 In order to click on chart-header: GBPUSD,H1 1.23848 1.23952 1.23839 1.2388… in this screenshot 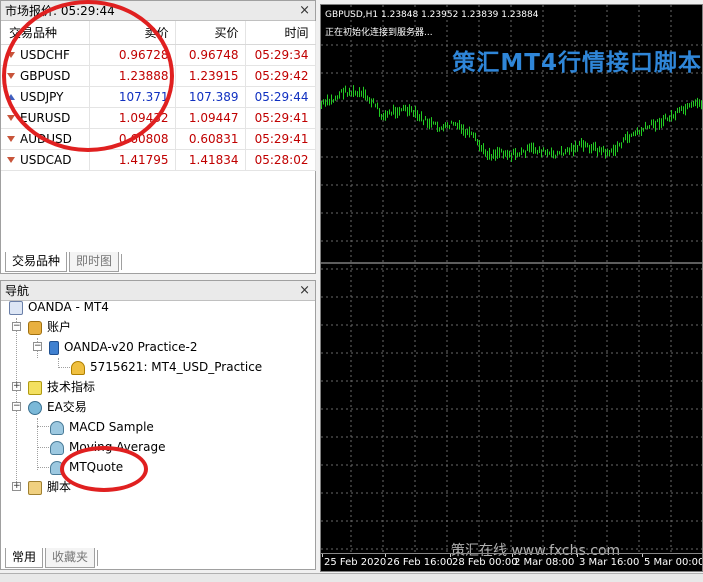, I will do `click(432, 15)`.